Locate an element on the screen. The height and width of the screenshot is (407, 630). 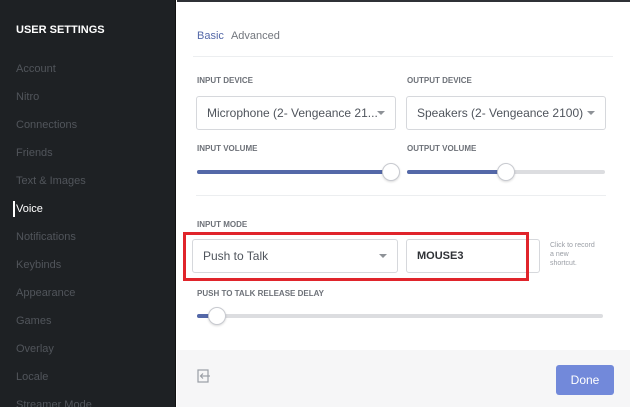
output-volume-label: OUTPUT VOLUME is located at coordinates (442, 148).